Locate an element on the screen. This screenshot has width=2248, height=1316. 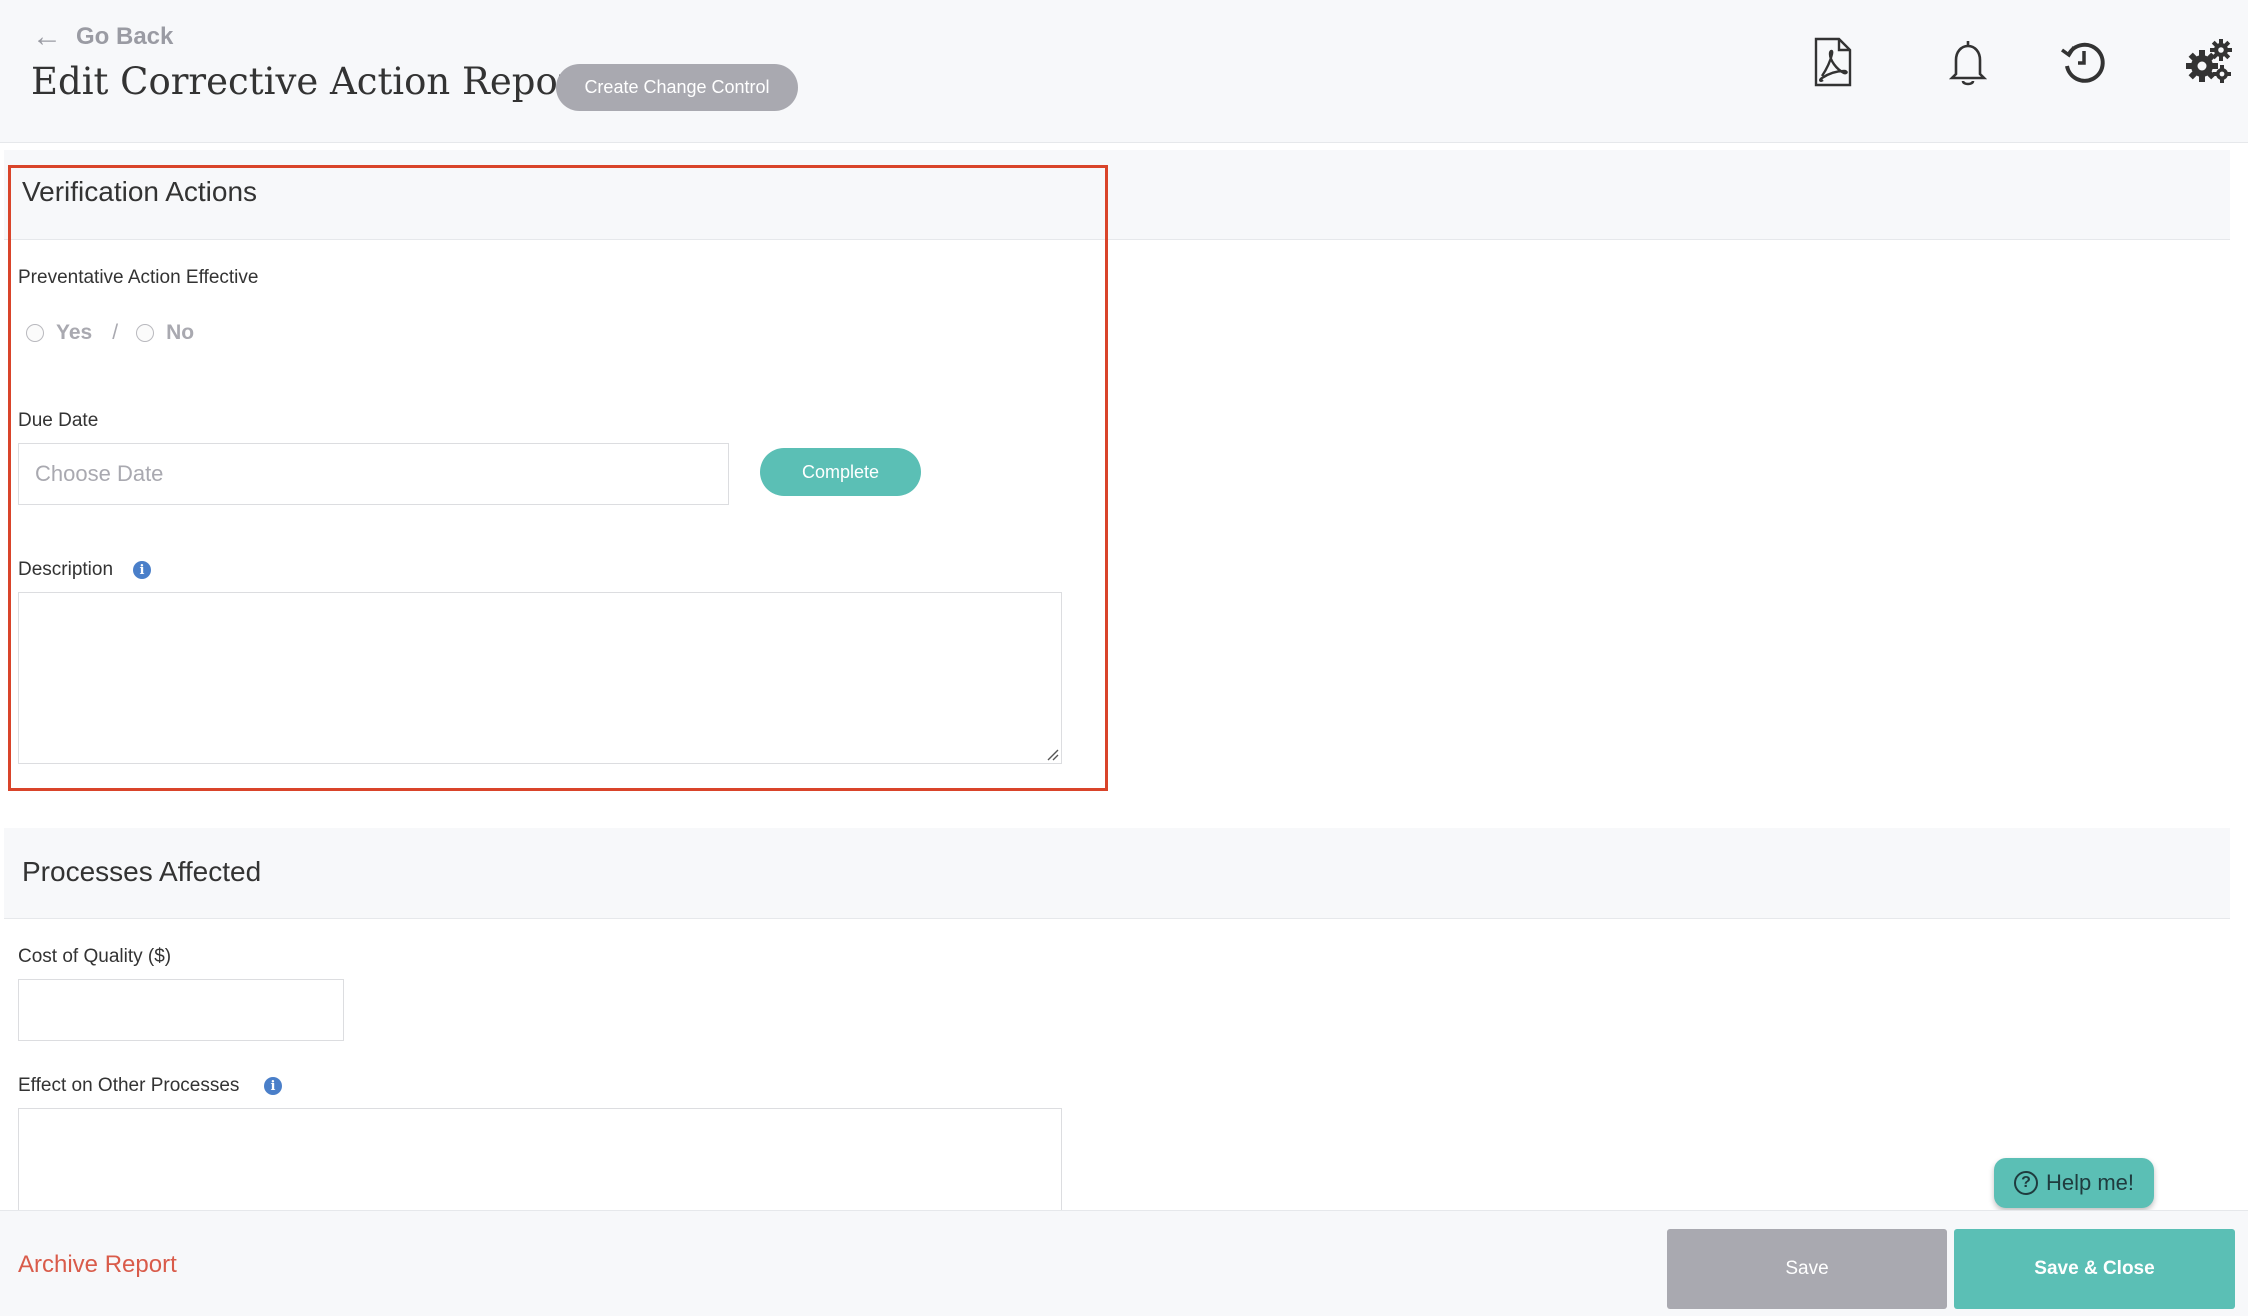
preventative-radio-group: Yes / No is located at coordinates (110, 333).